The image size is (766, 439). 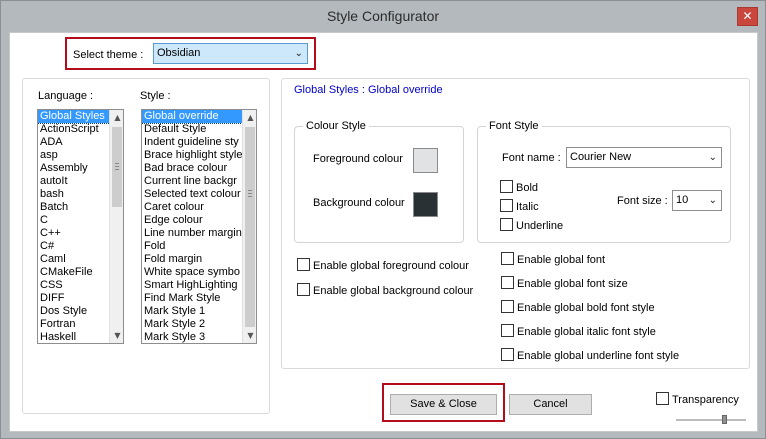 What do you see at coordinates (74, 337) in the screenshot?
I see `language-list-item: Haskell` at bounding box center [74, 337].